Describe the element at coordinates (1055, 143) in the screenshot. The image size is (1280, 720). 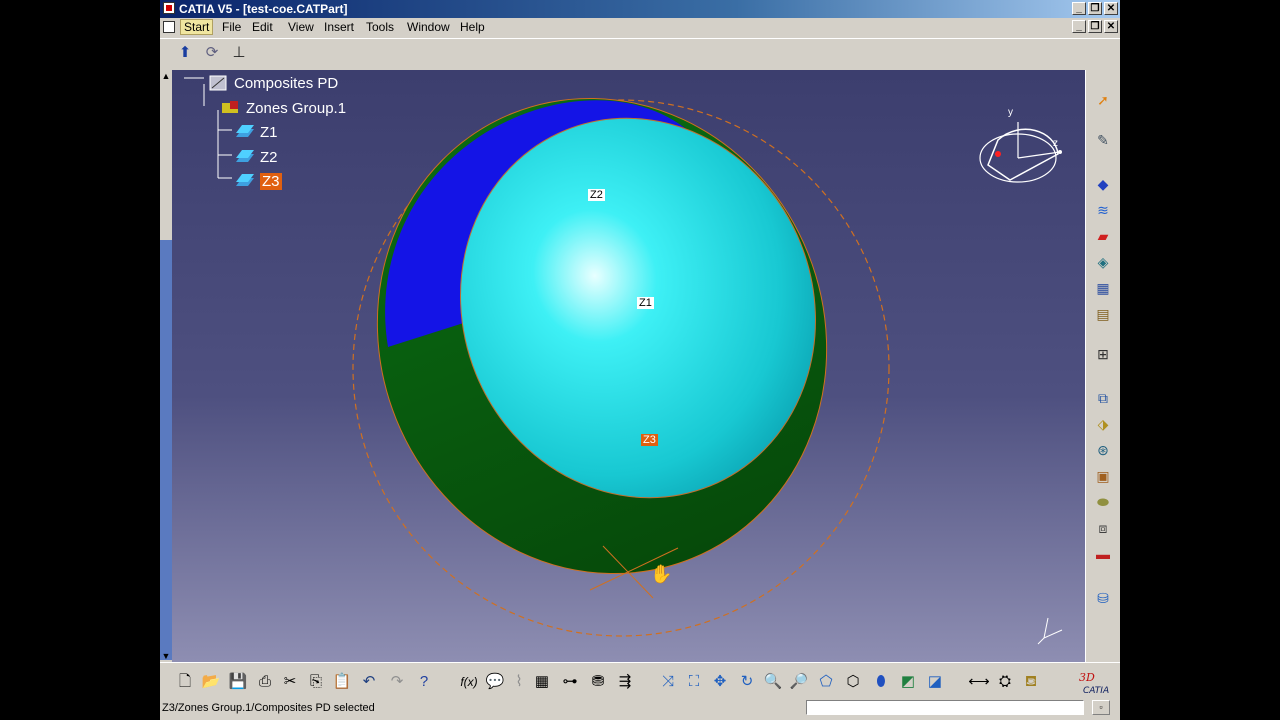
I see `compass-z-label: z` at that location.